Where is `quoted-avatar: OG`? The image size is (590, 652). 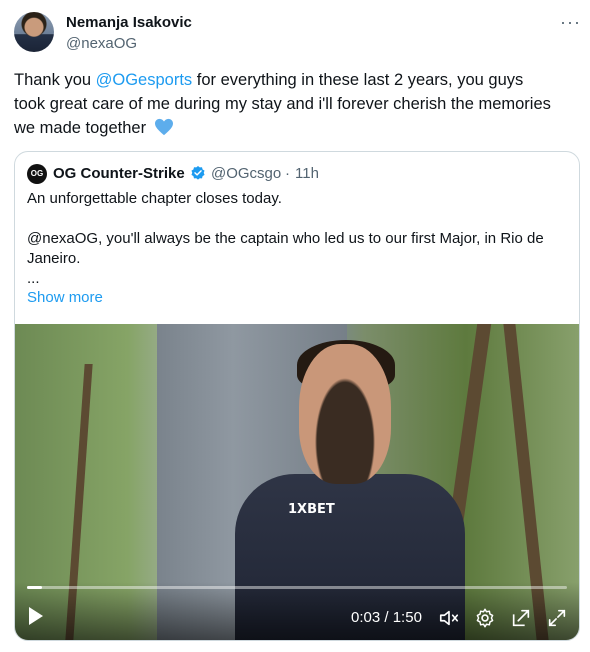 quoted-avatar: OG is located at coordinates (37, 174).